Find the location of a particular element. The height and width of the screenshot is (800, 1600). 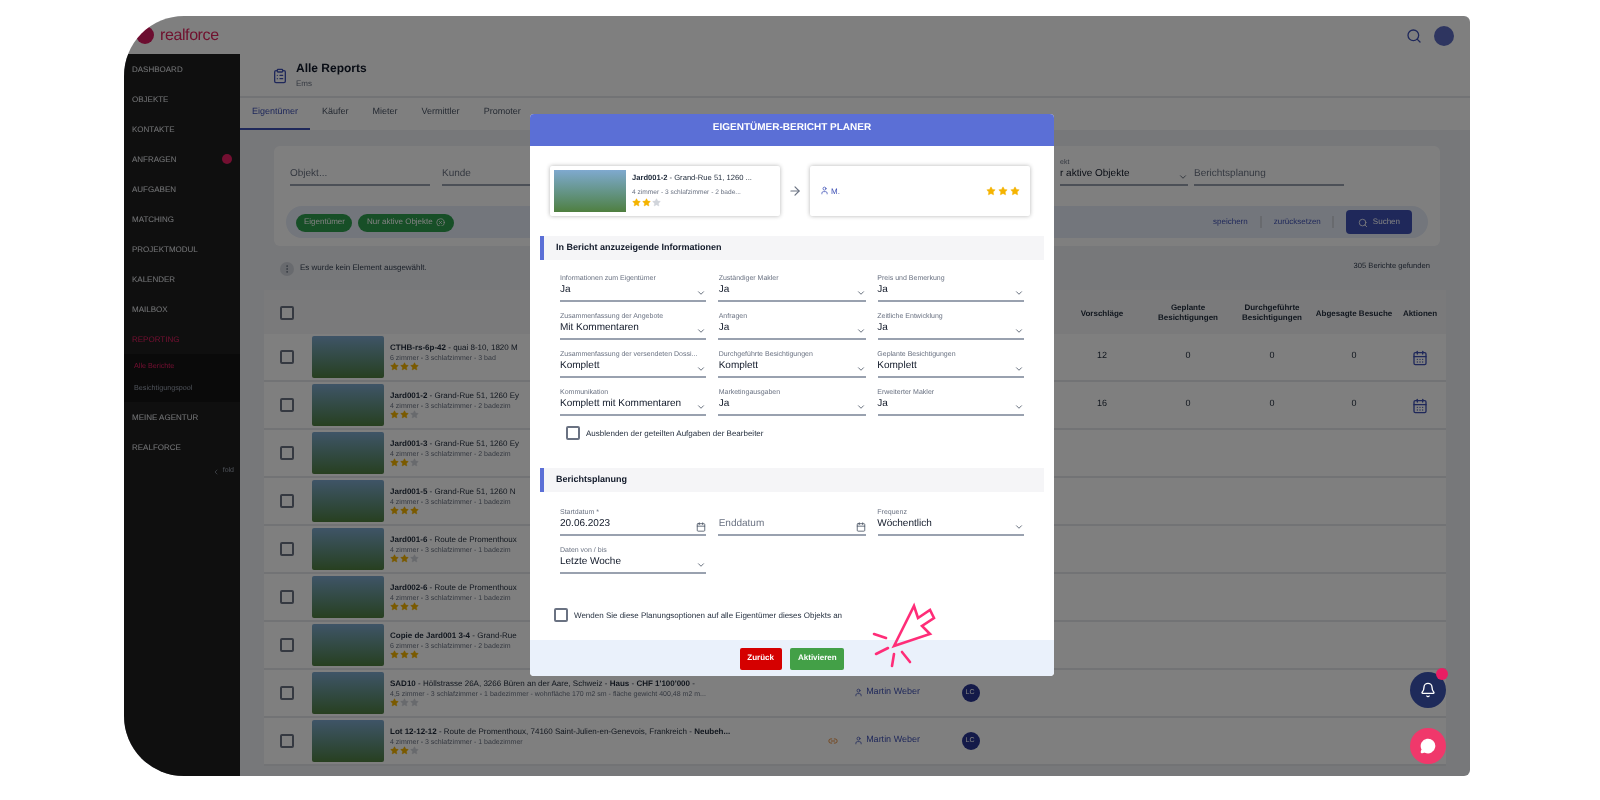

logo-icon is located at coordinates (145, 35).